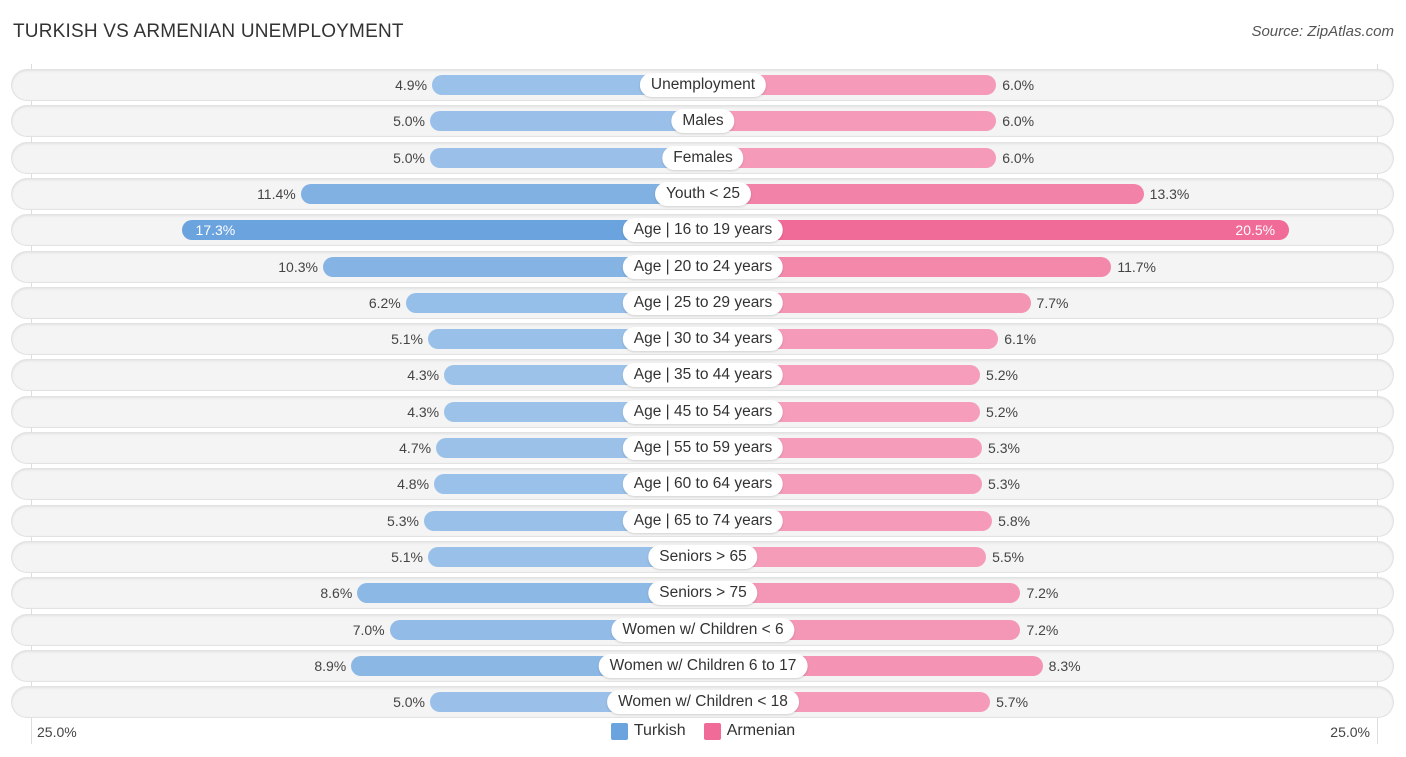  What do you see at coordinates (411, 85) in the screenshot?
I see `value-label-turkish: 4.9%` at bounding box center [411, 85].